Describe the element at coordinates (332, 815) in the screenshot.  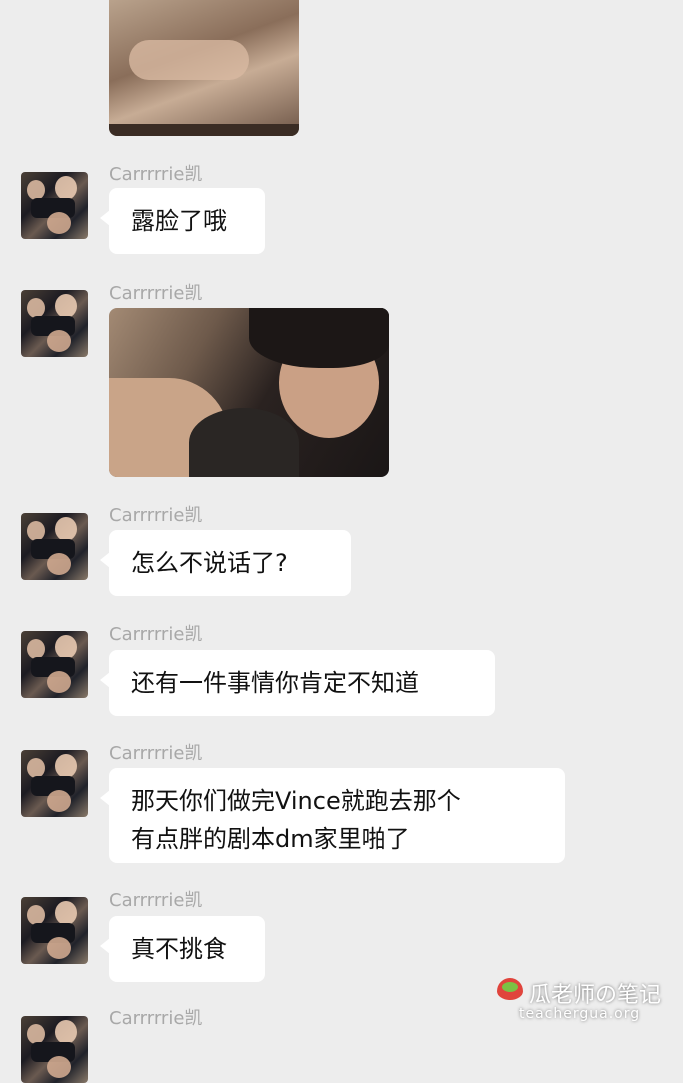
I see `message-bubble: 那天你们做完Vince就跑去那个 有点胖的剧本dm家里啪了` at that location.